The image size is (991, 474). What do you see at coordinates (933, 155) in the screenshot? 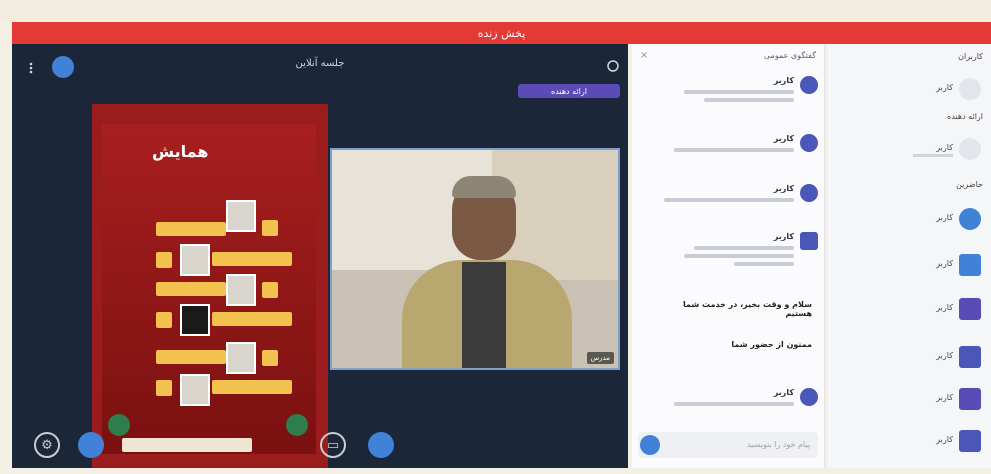
I see `participant-status` at bounding box center [933, 155].